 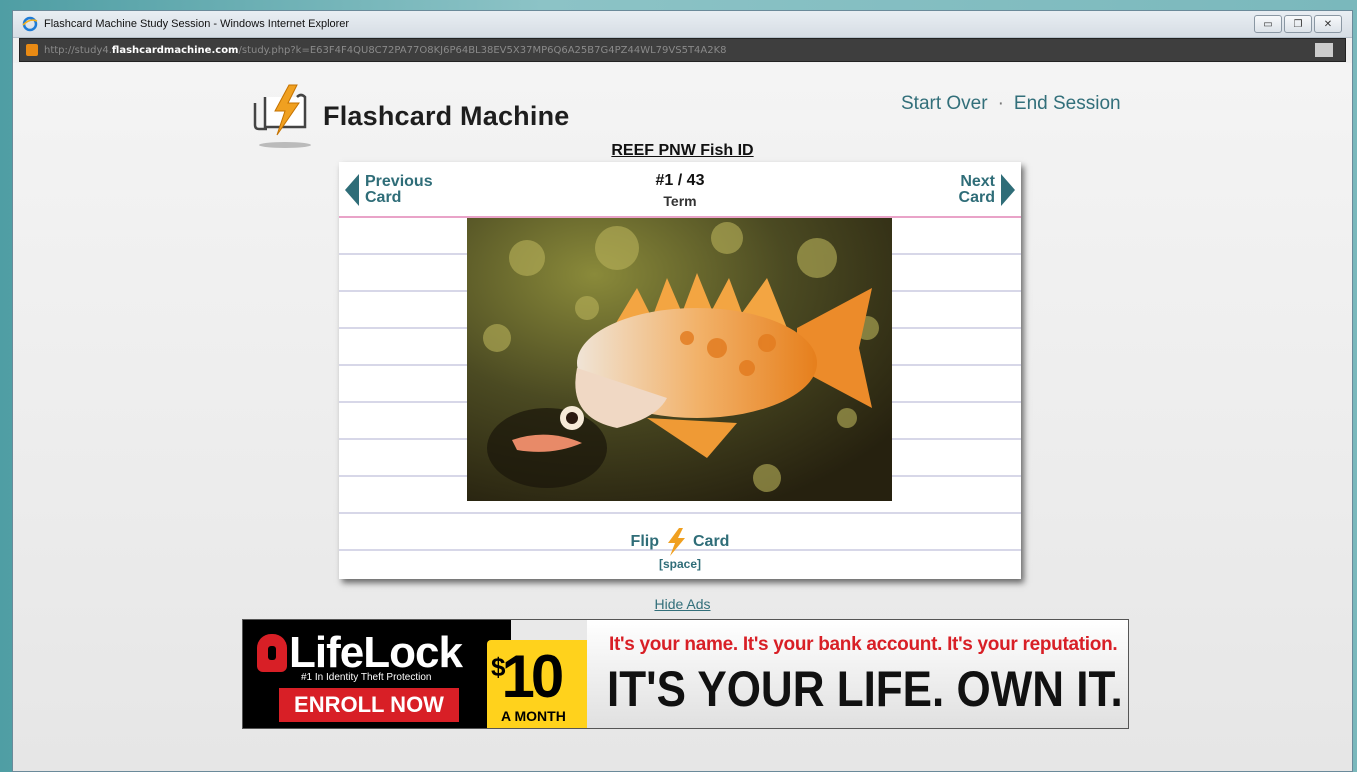 I want to click on flip-label-left: Flip, so click(x=644, y=541).